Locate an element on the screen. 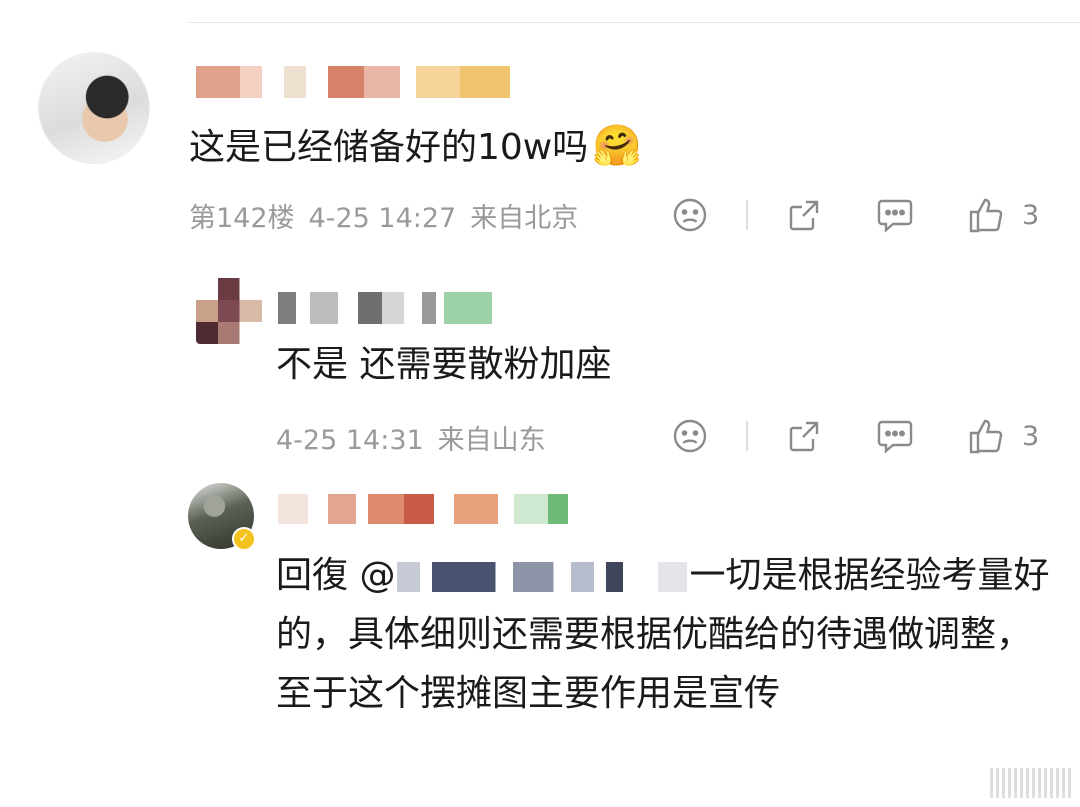  reply-meta: 4-25 14:31 来自山东 is located at coordinates (418, 437).